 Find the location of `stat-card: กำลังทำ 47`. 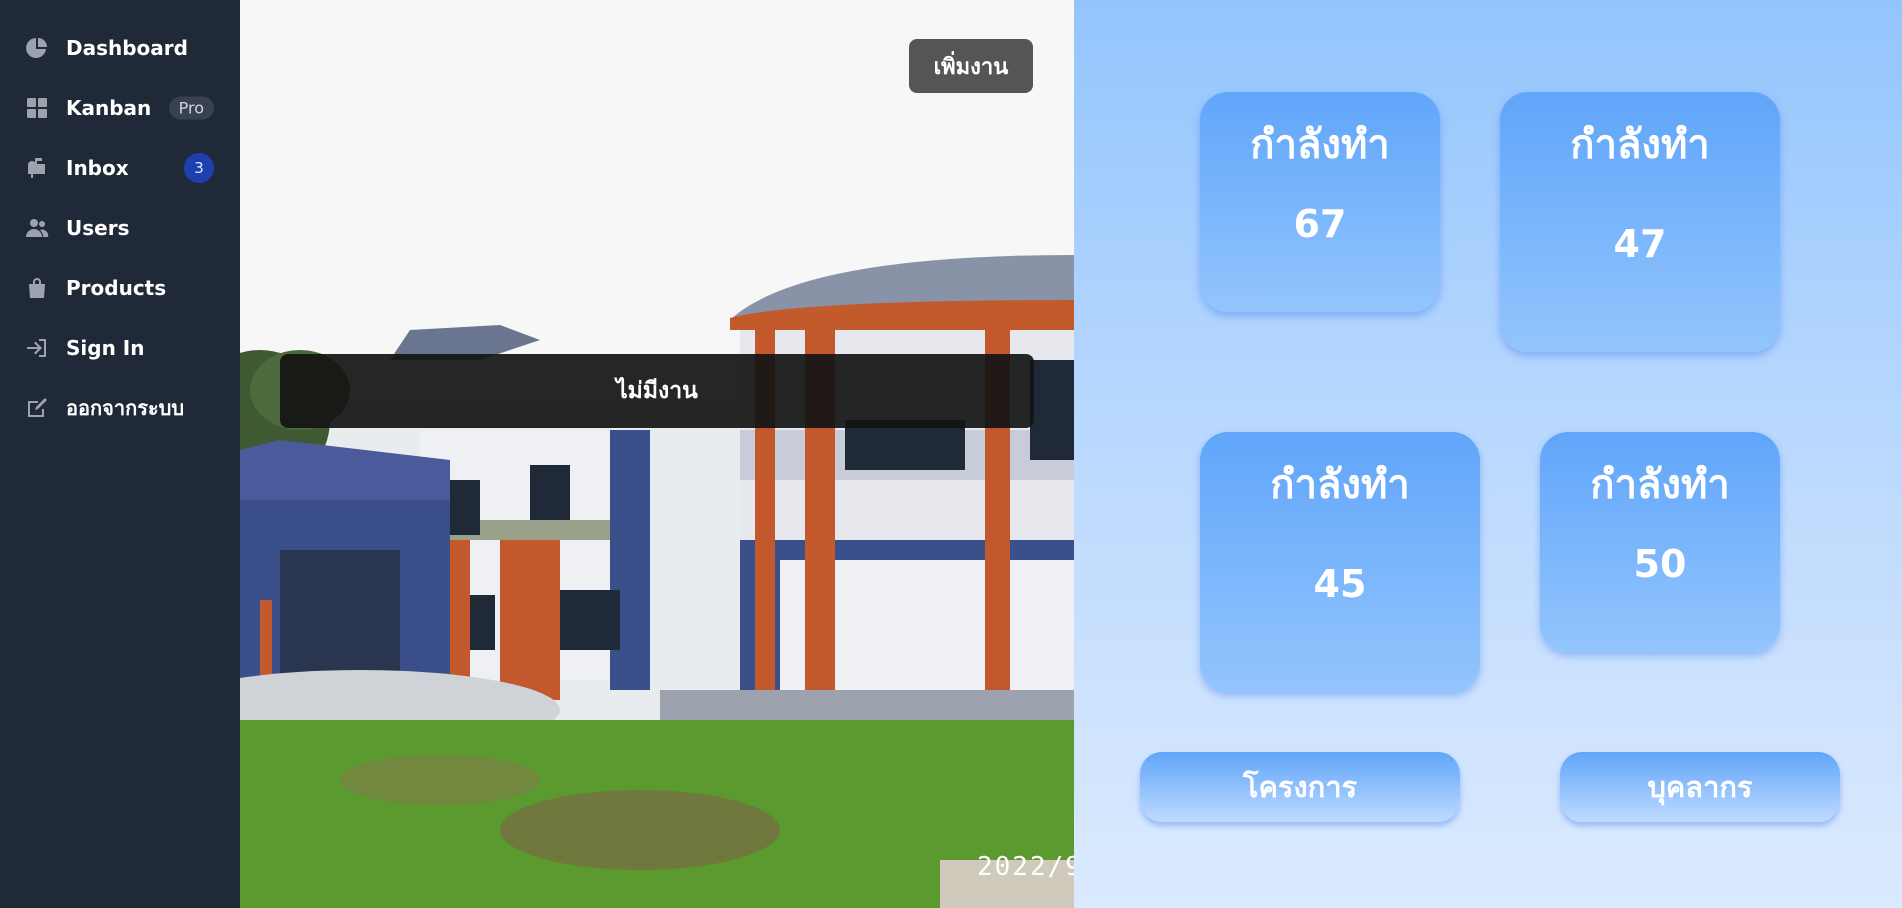

stat-card: กำลังทำ 47 is located at coordinates (1640, 222).